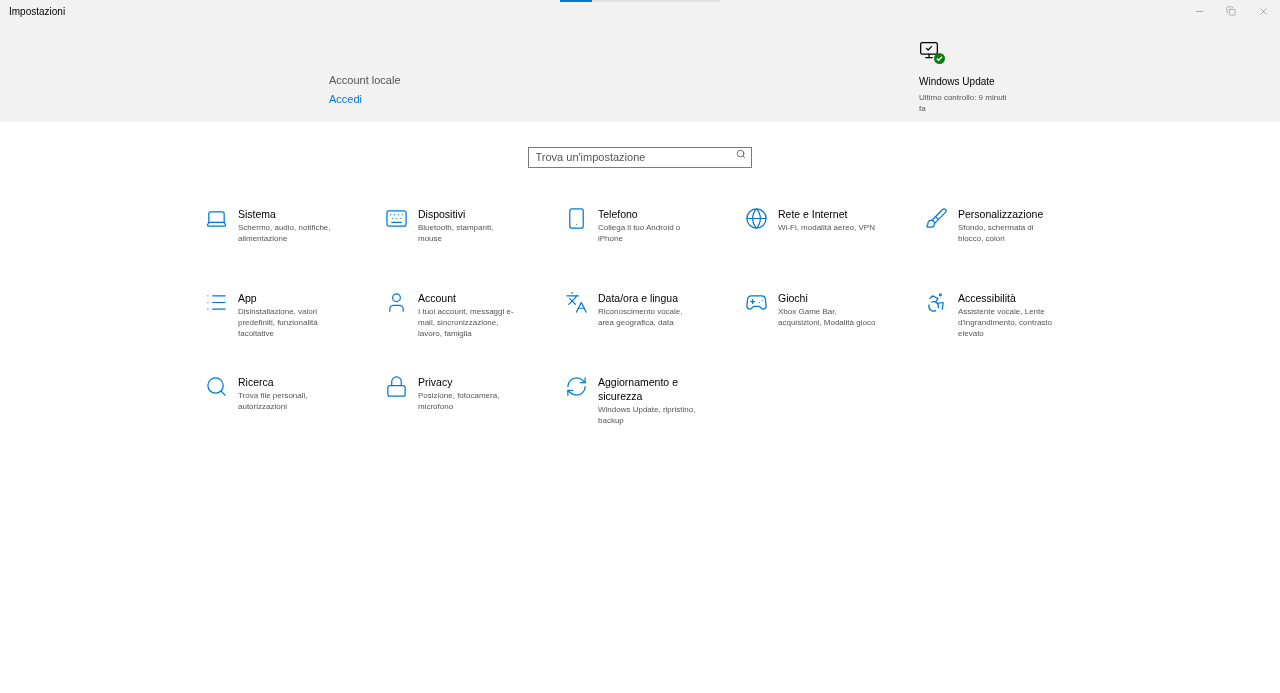 Image resolution: width=1280 pixels, height=693 pixels. I want to click on category-title: App, so click(248, 298).